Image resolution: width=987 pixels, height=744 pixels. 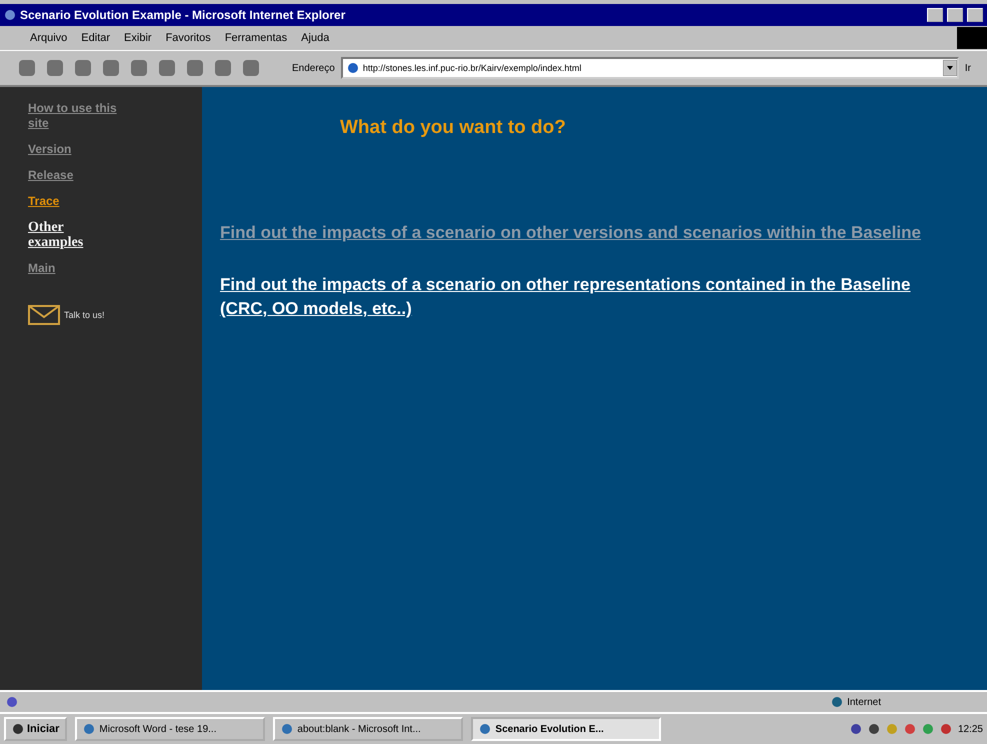 What do you see at coordinates (256, 38) in the screenshot?
I see `menu-item: Ferramentas` at bounding box center [256, 38].